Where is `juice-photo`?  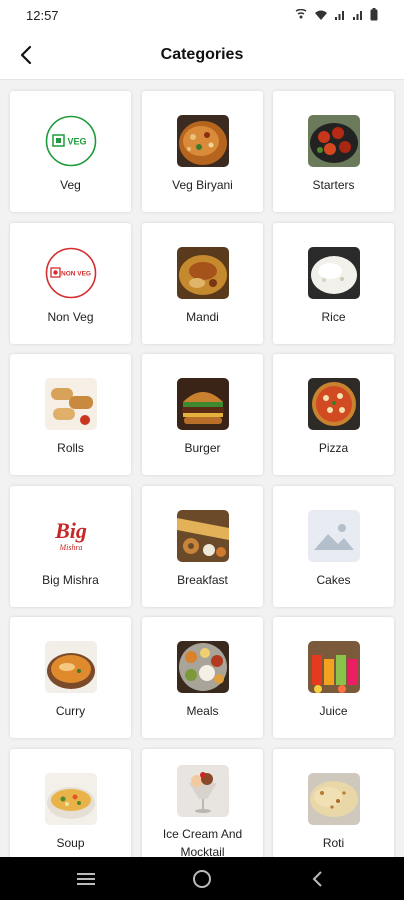 juice-photo is located at coordinates (334, 667).